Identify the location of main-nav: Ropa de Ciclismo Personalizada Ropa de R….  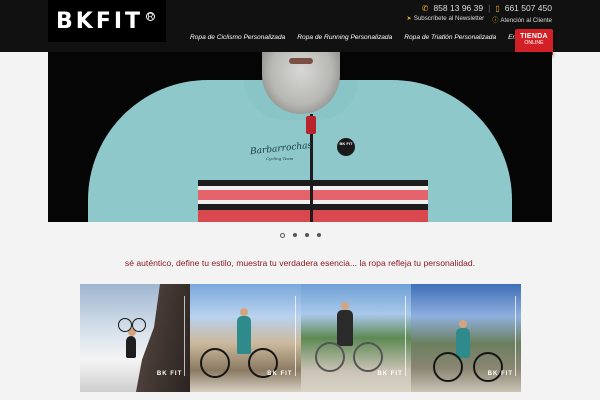
(362, 37).